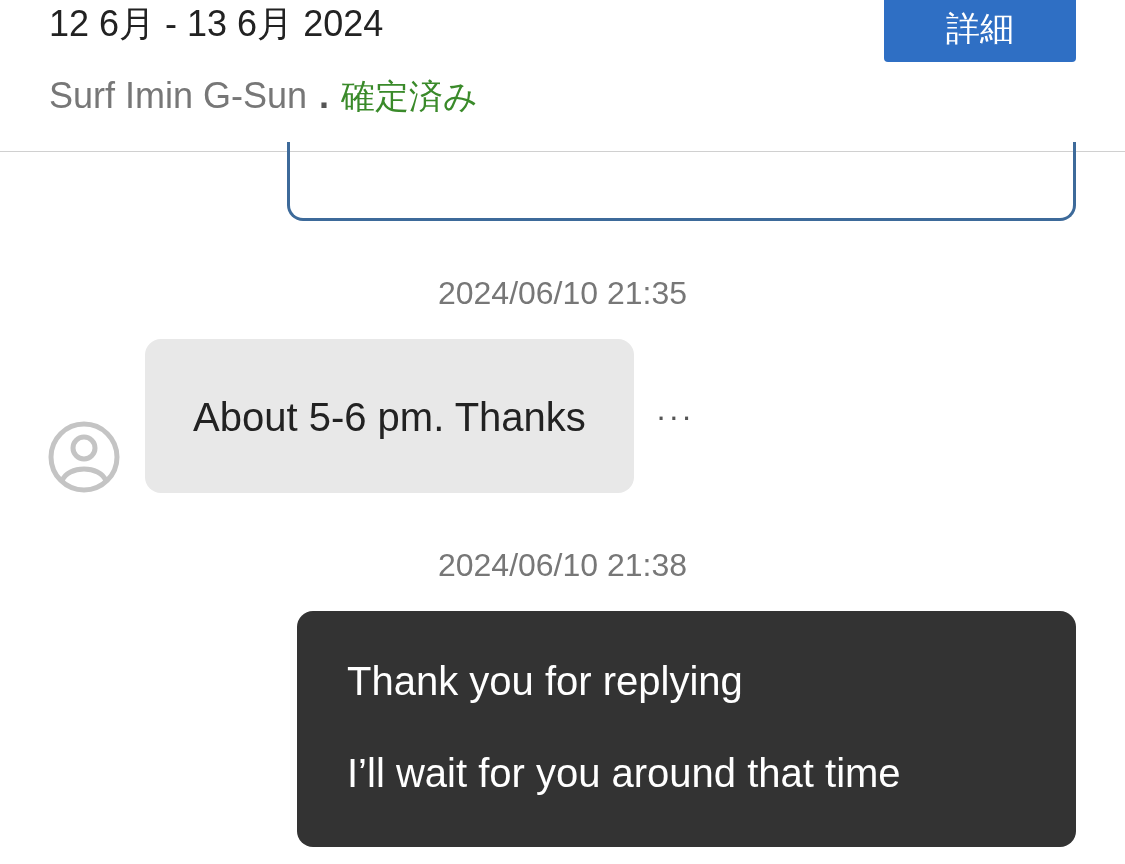 This screenshot has width=1125, height=864. What do you see at coordinates (389, 416) in the screenshot?
I see `message-bubble: About 5-6 pm. Thanks` at bounding box center [389, 416].